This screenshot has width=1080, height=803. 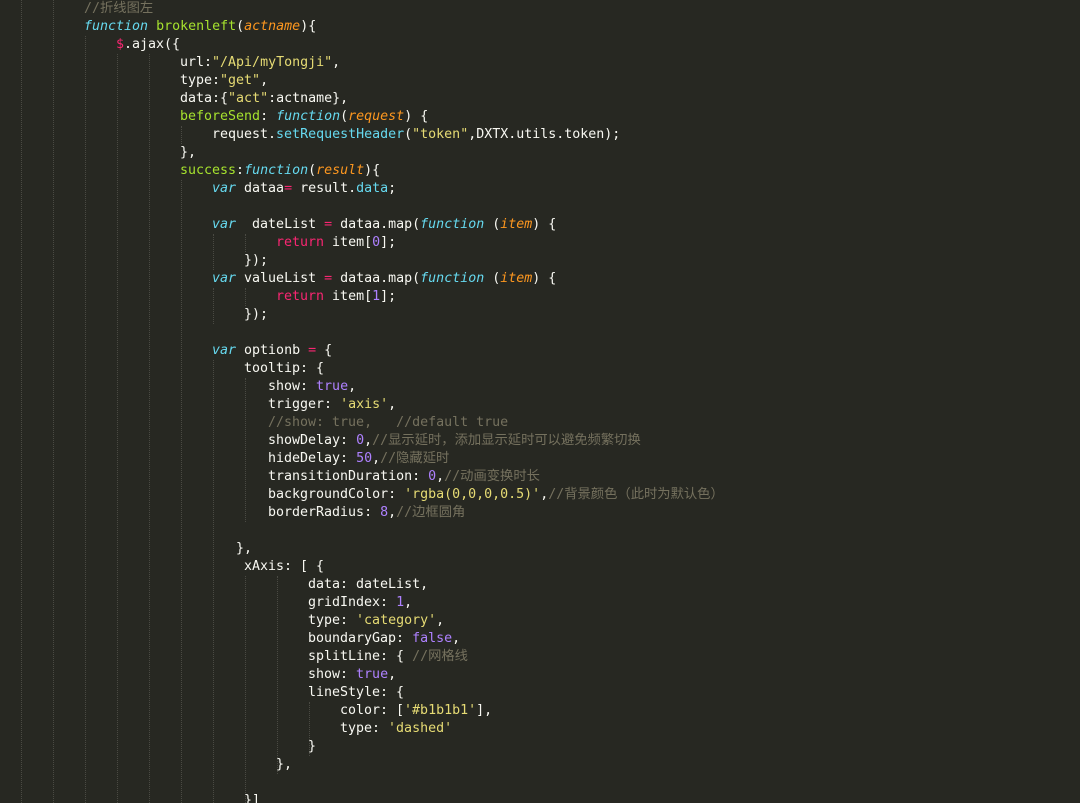 I want to click on code-line: return item[1];, so click(x=336, y=297).